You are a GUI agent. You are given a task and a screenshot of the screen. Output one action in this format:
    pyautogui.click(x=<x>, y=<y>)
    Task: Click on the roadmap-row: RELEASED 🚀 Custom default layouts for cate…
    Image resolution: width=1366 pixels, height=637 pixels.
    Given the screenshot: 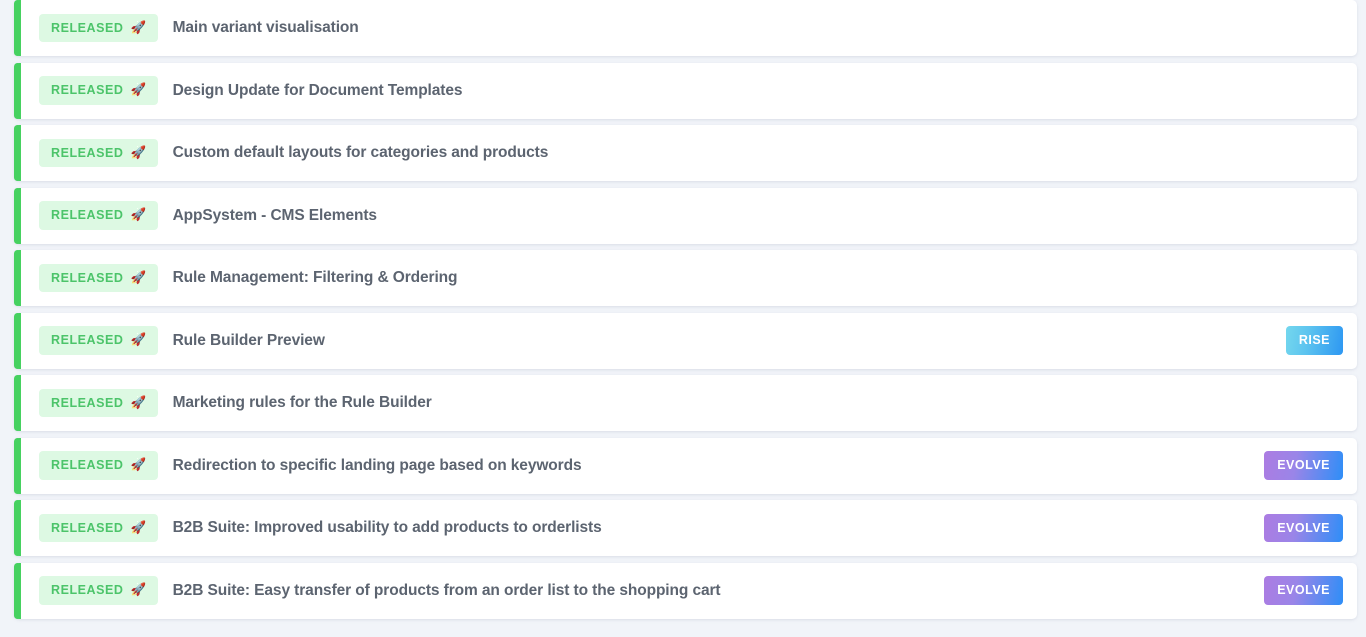 What is the action you would take?
    pyautogui.click(x=685, y=153)
    